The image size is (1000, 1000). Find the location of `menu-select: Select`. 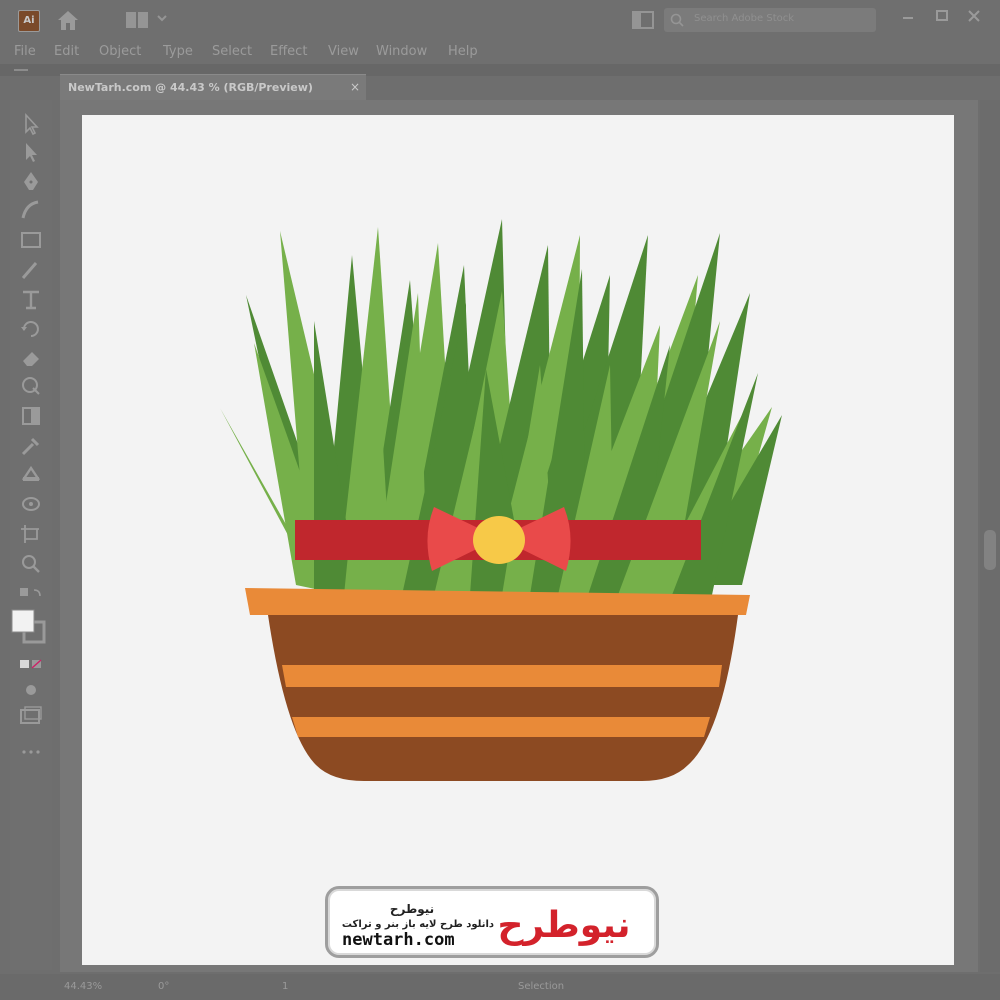

menu-select: Select is located at coordinates (232, 51).